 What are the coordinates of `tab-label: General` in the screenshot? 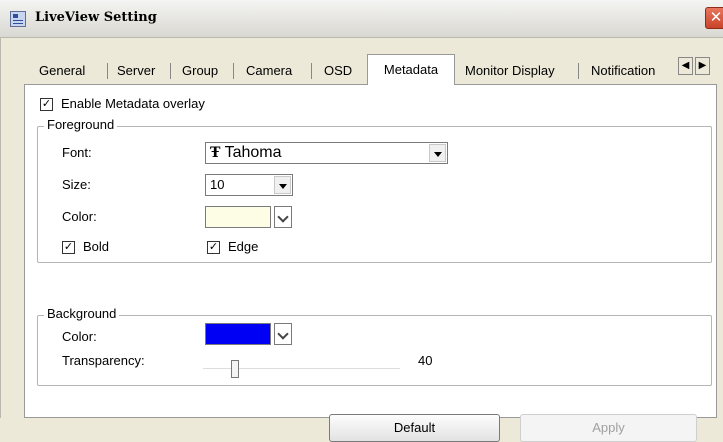 It's located at (62, 70).